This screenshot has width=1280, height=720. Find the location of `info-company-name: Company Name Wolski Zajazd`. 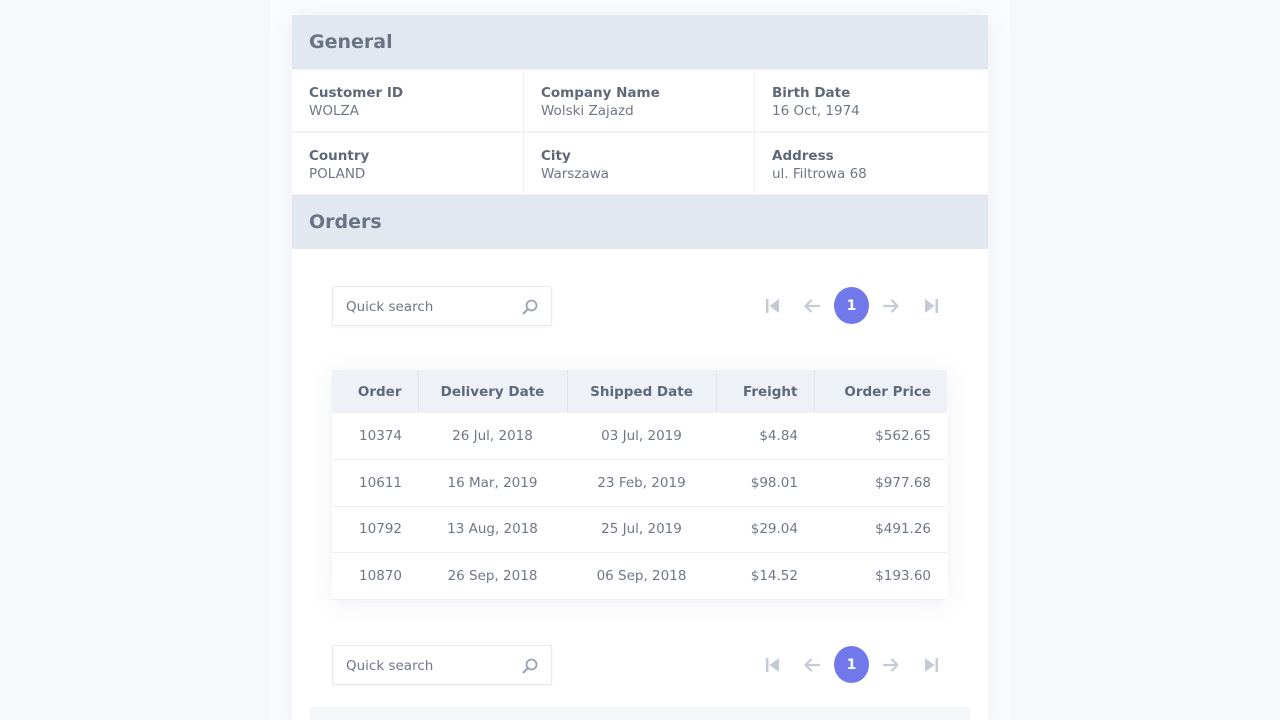

info-company-name: Company Name Wolski Zajazd is located at coordinates (639, 100).